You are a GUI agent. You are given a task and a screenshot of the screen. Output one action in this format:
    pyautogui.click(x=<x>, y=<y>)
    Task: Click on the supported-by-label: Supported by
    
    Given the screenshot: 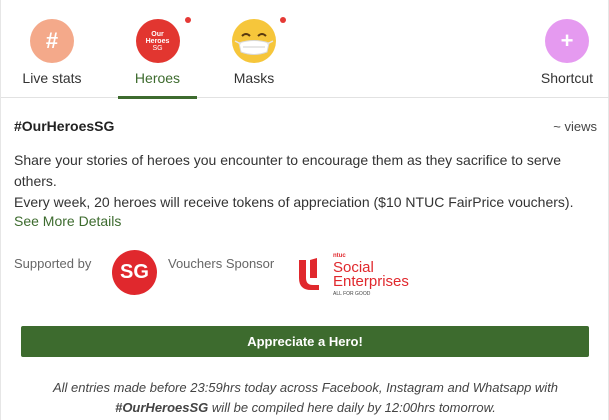 What is the action you would take?
    pyautogui.click(x=53, y=263)
    